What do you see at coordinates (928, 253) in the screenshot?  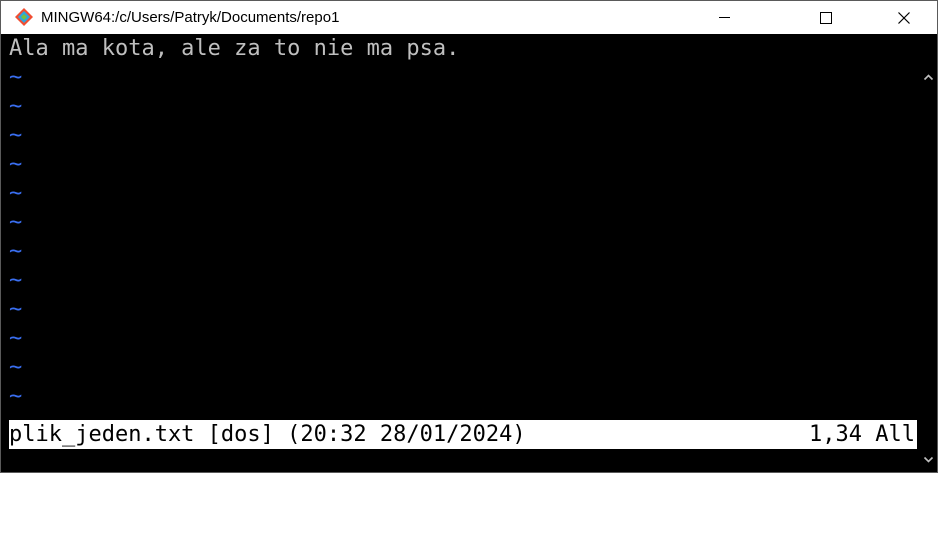 I see `vertical-scrollbar` at bounding box center [928, 253].